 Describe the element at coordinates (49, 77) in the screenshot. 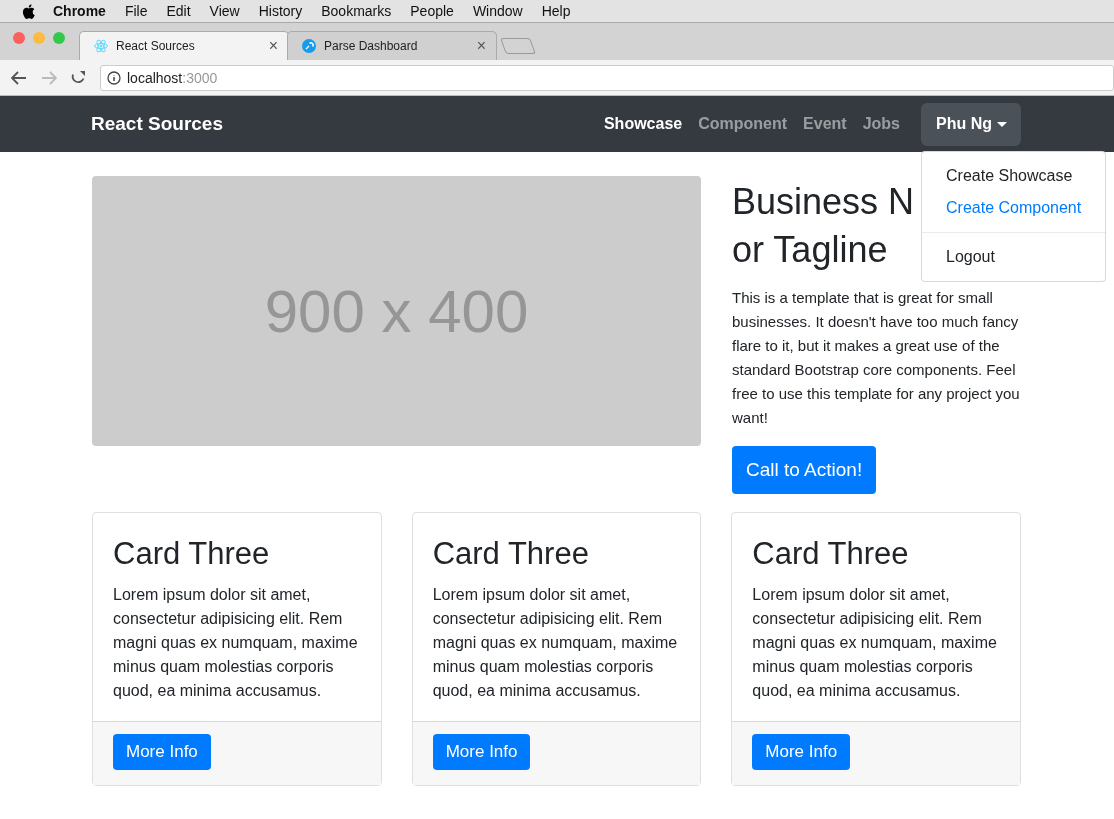

I see `forward-icon` at that location.